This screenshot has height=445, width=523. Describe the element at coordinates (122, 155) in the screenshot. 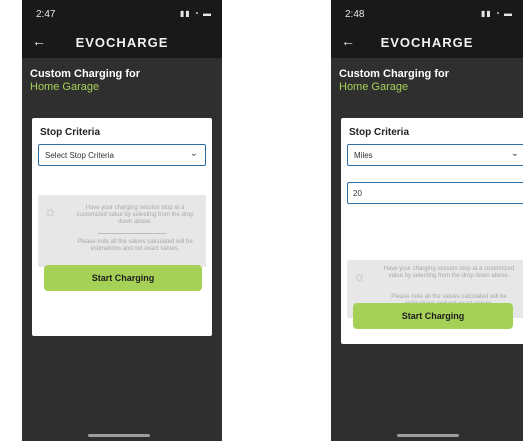

I see `stop-criteria-select: Select Stop Criteria ⌄` at that location.